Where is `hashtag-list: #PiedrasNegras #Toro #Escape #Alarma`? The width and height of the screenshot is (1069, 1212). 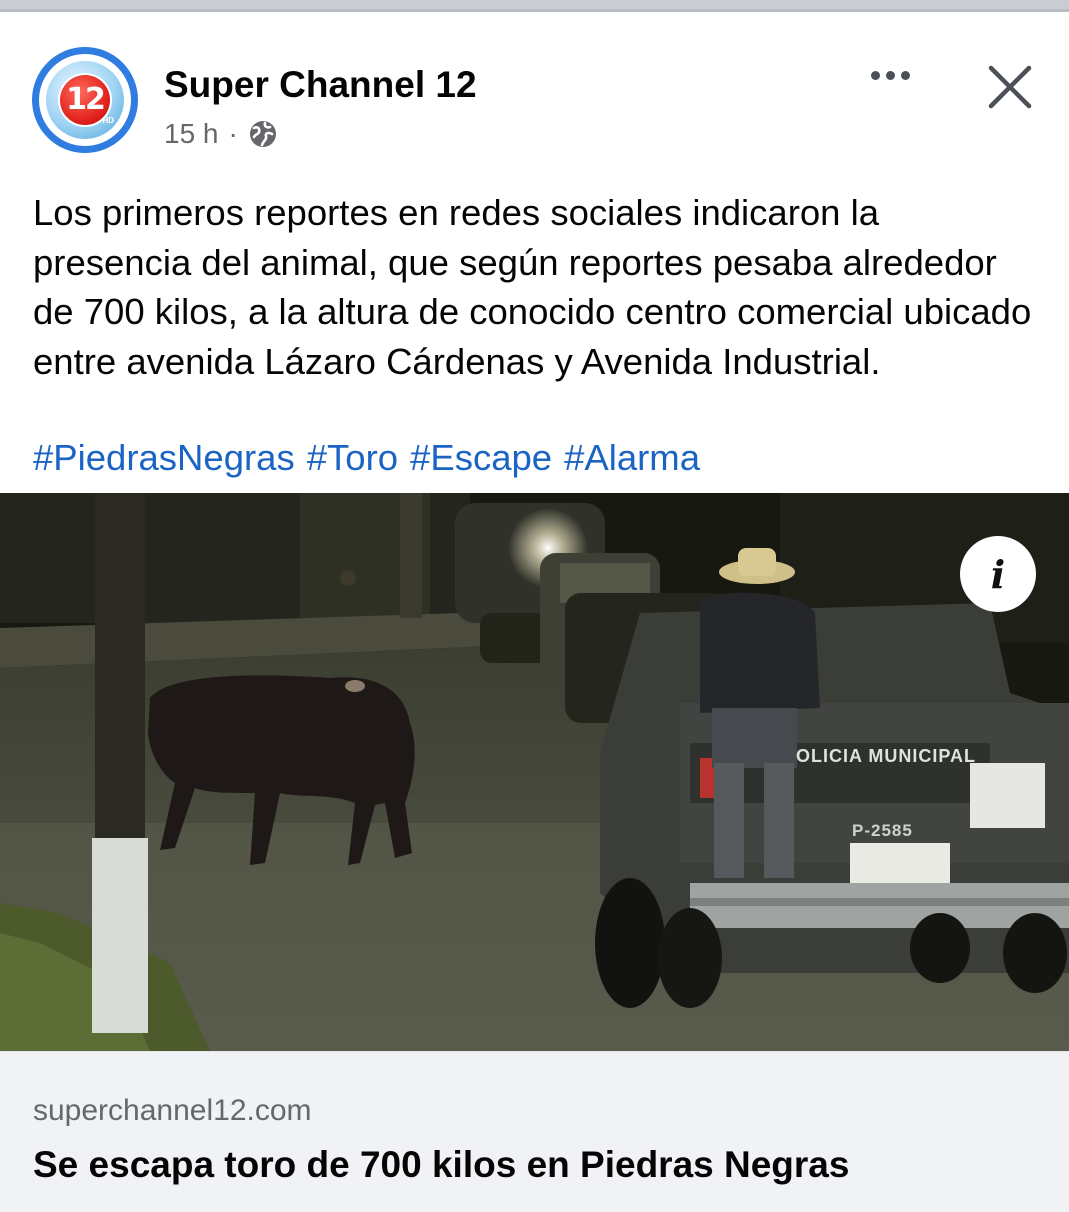
hashtag-list: #PiedrasNegras #Toro #Escape #Alarma is located at coordinates (538, 458).